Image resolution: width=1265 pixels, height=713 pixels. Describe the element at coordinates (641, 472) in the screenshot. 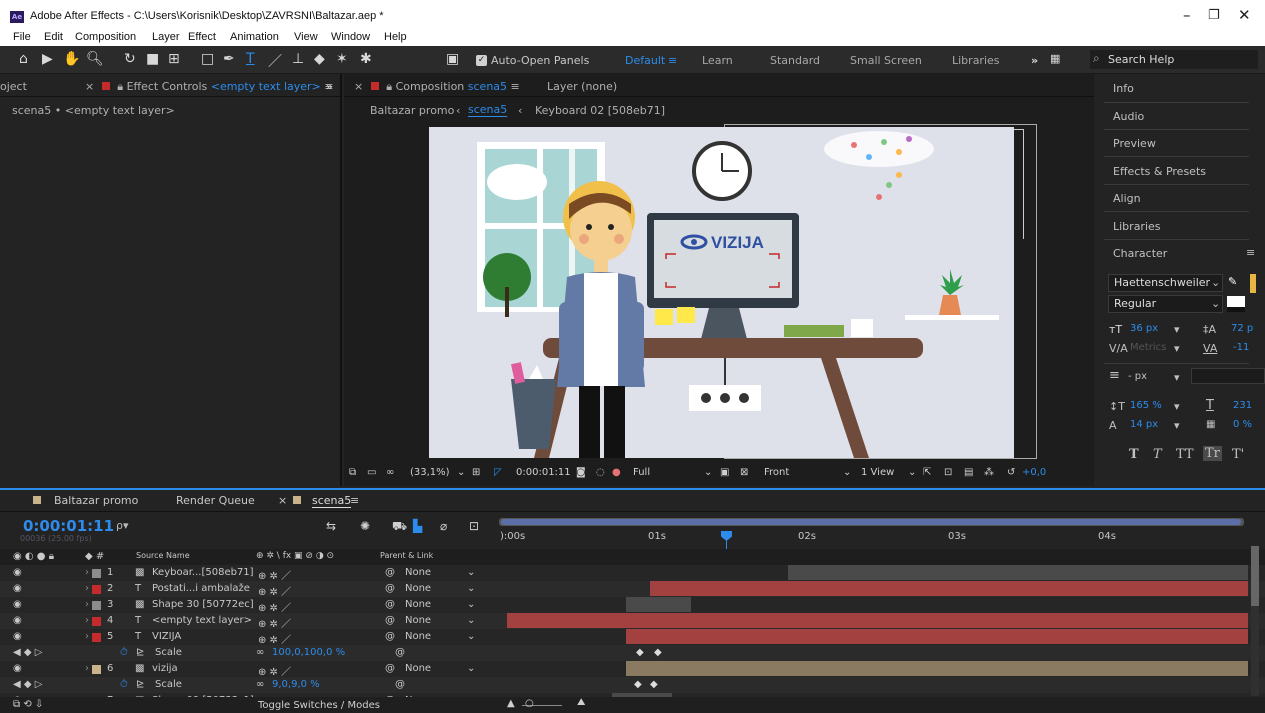

I see `resolution-dropdown: Full` at that location.